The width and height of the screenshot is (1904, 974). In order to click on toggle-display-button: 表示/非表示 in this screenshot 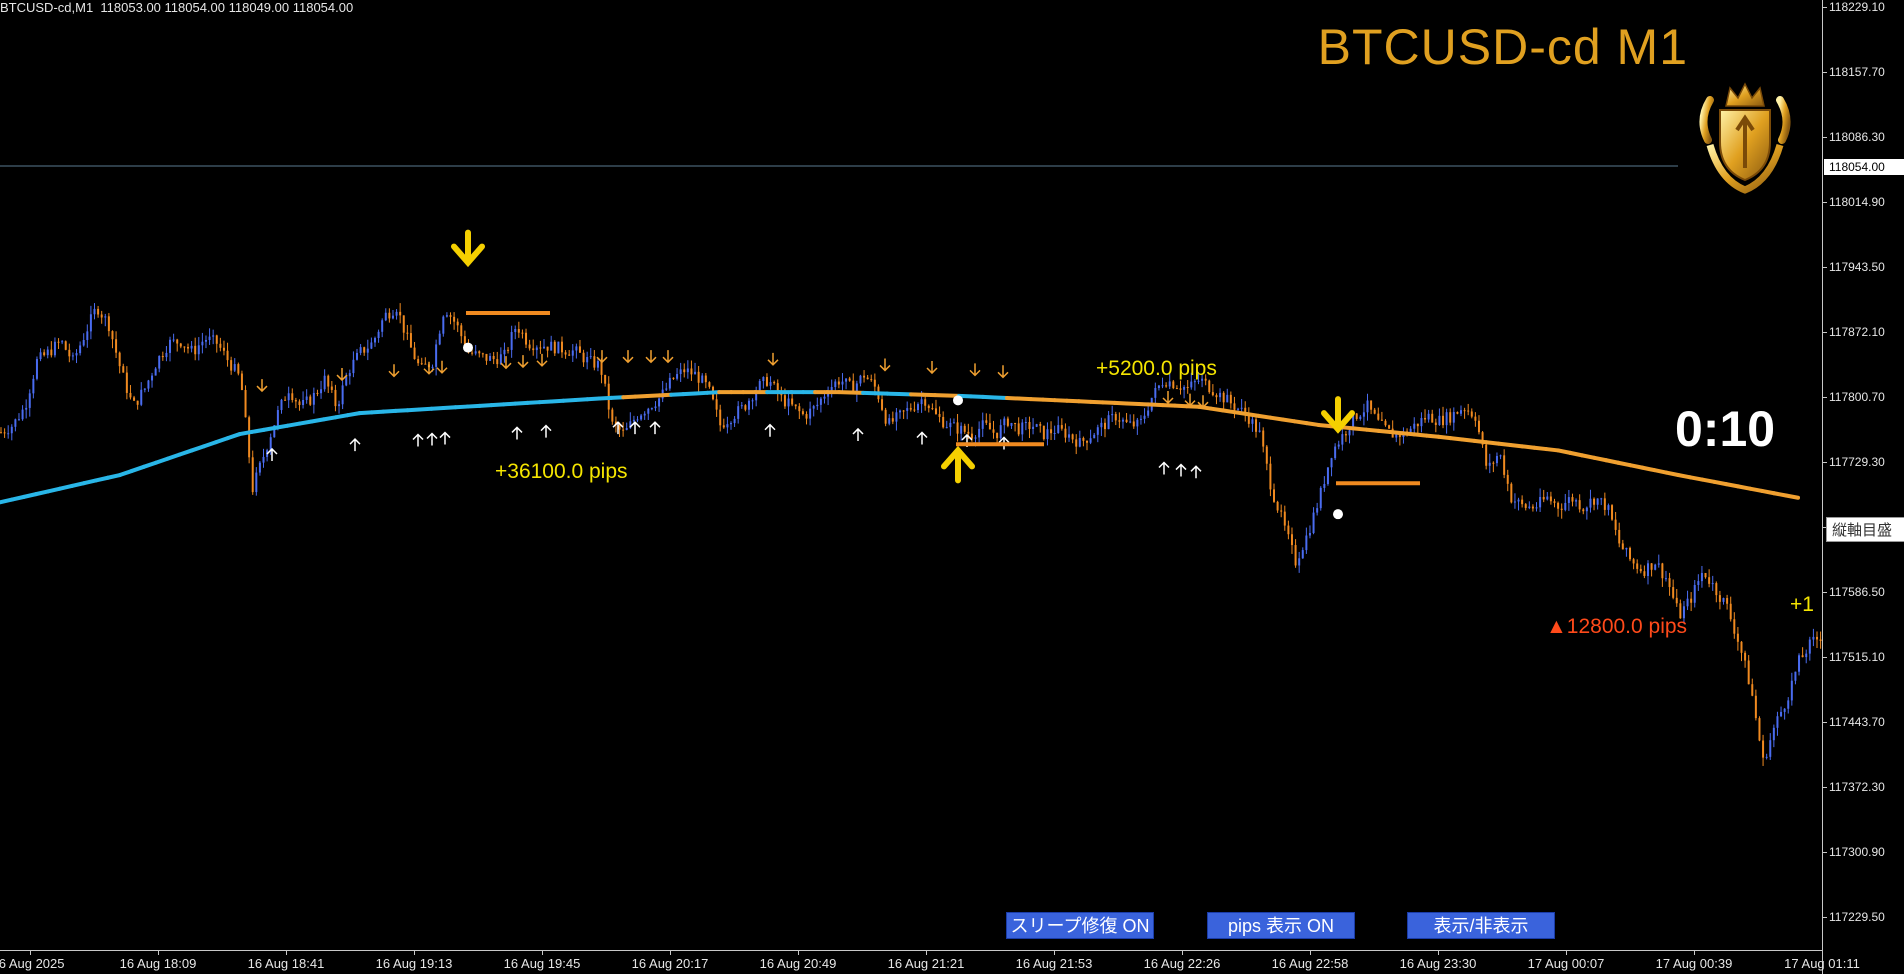, I will do `click(1481, 925)`.